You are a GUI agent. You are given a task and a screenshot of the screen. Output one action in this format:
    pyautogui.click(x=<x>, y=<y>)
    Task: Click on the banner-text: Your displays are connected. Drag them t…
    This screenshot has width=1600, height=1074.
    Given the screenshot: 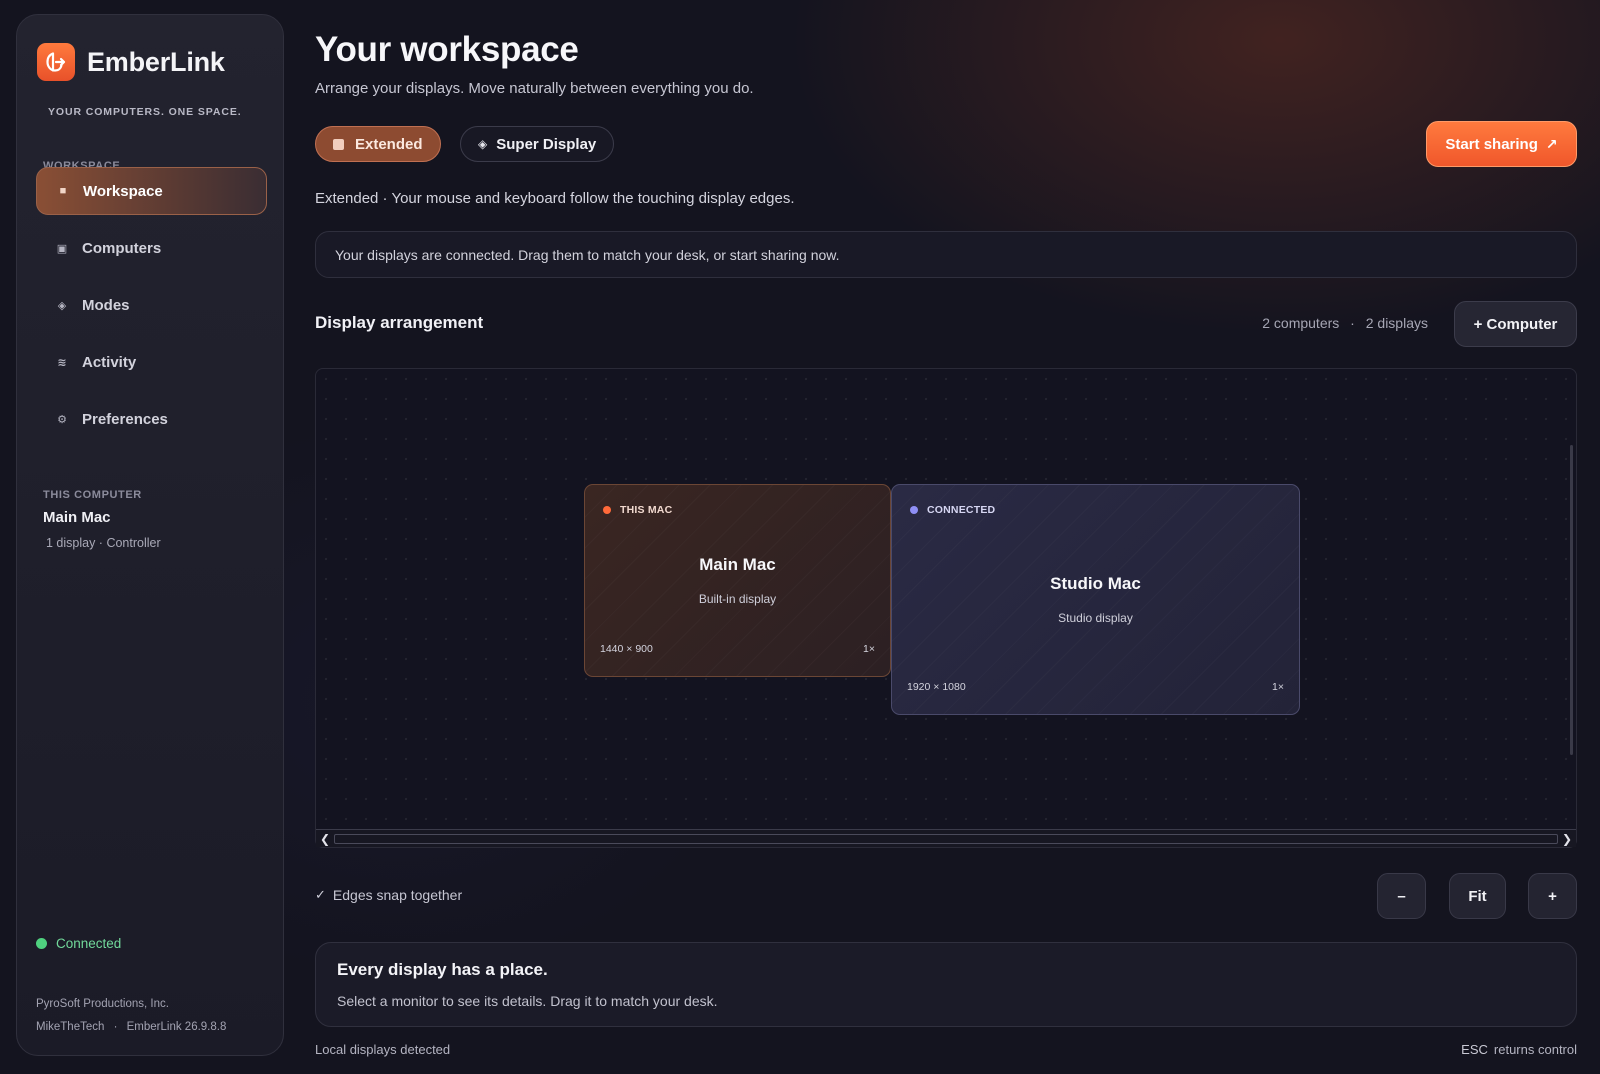 What is the action you would take?
    pyautogui.click(x=587, y=254)
    